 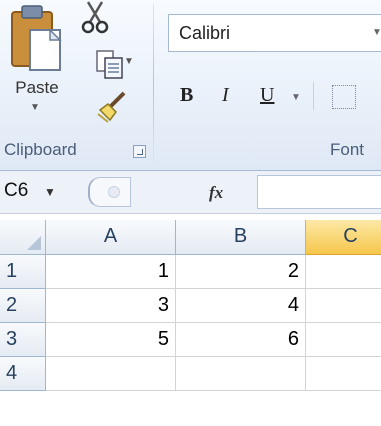 I want to click on cell-a3: 5, so click(x=111, y=340).